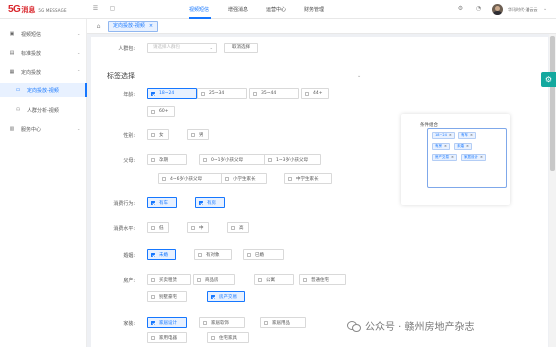 This screenshot has width=556, height=347. I want to click on tag-checkbox: 普通住宅, so click(322, 279).